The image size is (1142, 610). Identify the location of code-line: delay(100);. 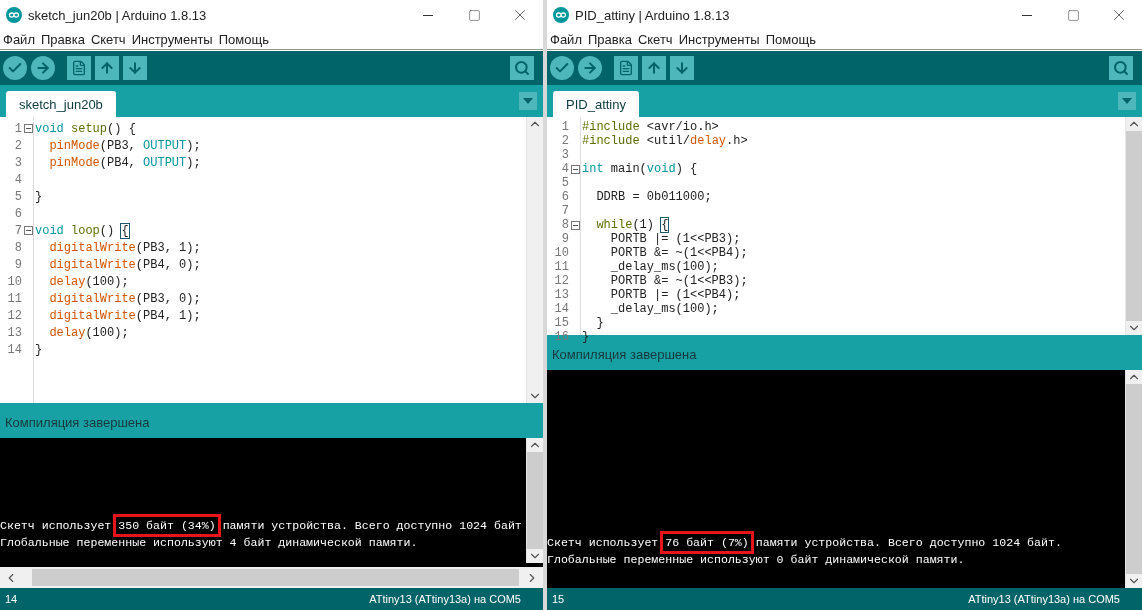
(88, 281).